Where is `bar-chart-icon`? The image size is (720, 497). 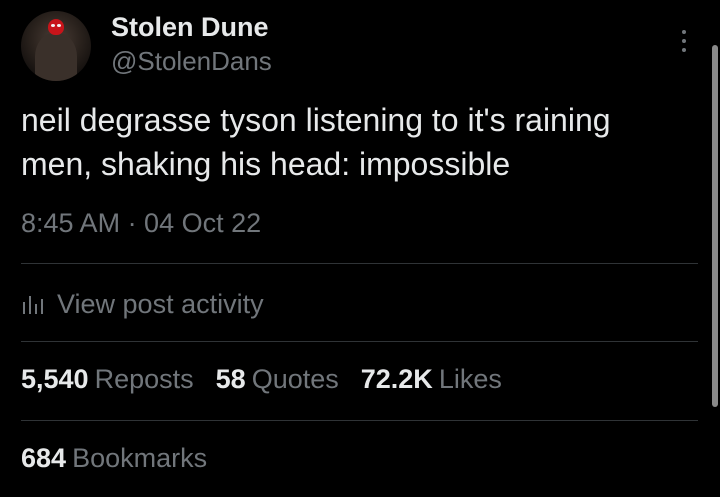
bar-chart-icon is located at coordinates (33, 305).